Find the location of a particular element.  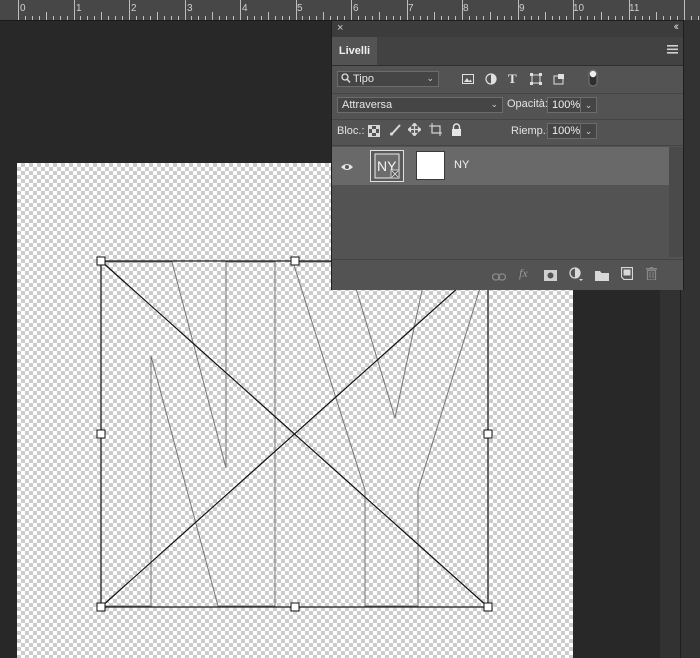

new-group-icon is located at coordinates (602, 277).